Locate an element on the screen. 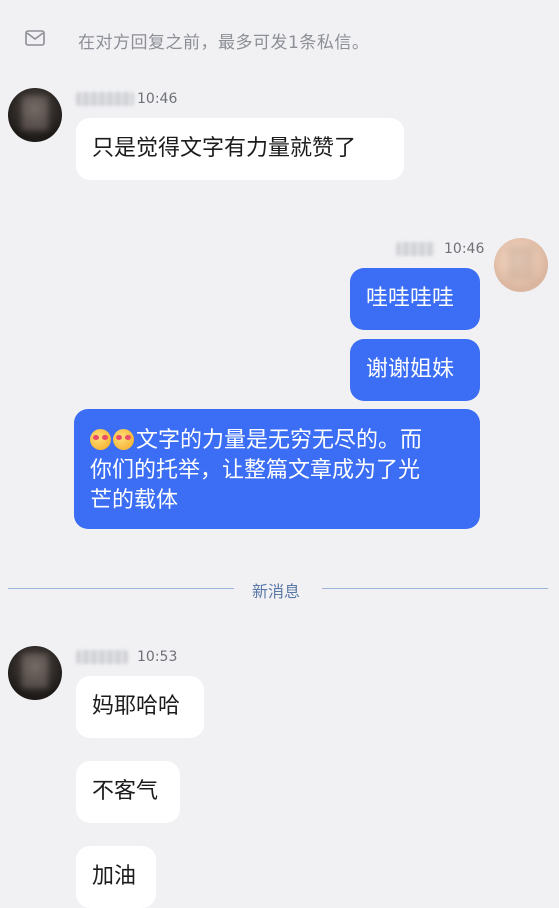 The width and height of the screenshot is (559, 908). message-line-3: 芒的载体 is located at coordinates (134, 500).